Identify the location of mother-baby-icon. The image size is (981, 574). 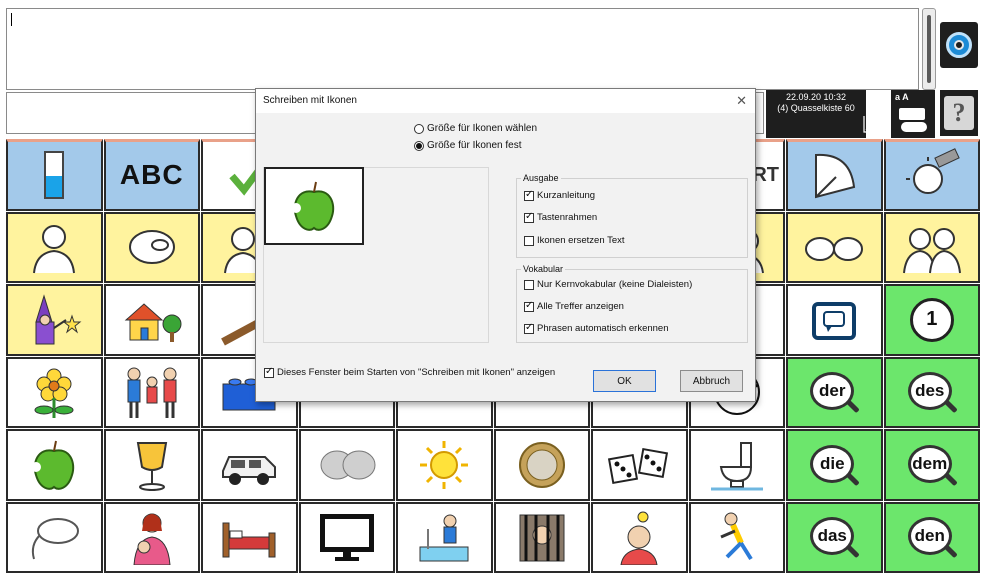
(152, 539).